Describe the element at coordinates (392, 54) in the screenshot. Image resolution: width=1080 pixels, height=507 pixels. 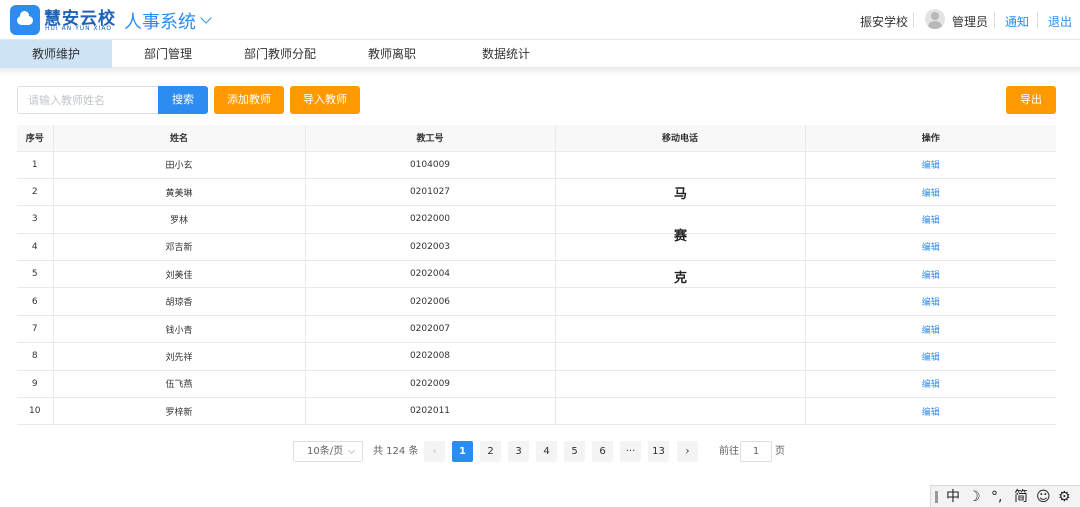
I see `tab-teacher-resignation: 教师离职` at that location.